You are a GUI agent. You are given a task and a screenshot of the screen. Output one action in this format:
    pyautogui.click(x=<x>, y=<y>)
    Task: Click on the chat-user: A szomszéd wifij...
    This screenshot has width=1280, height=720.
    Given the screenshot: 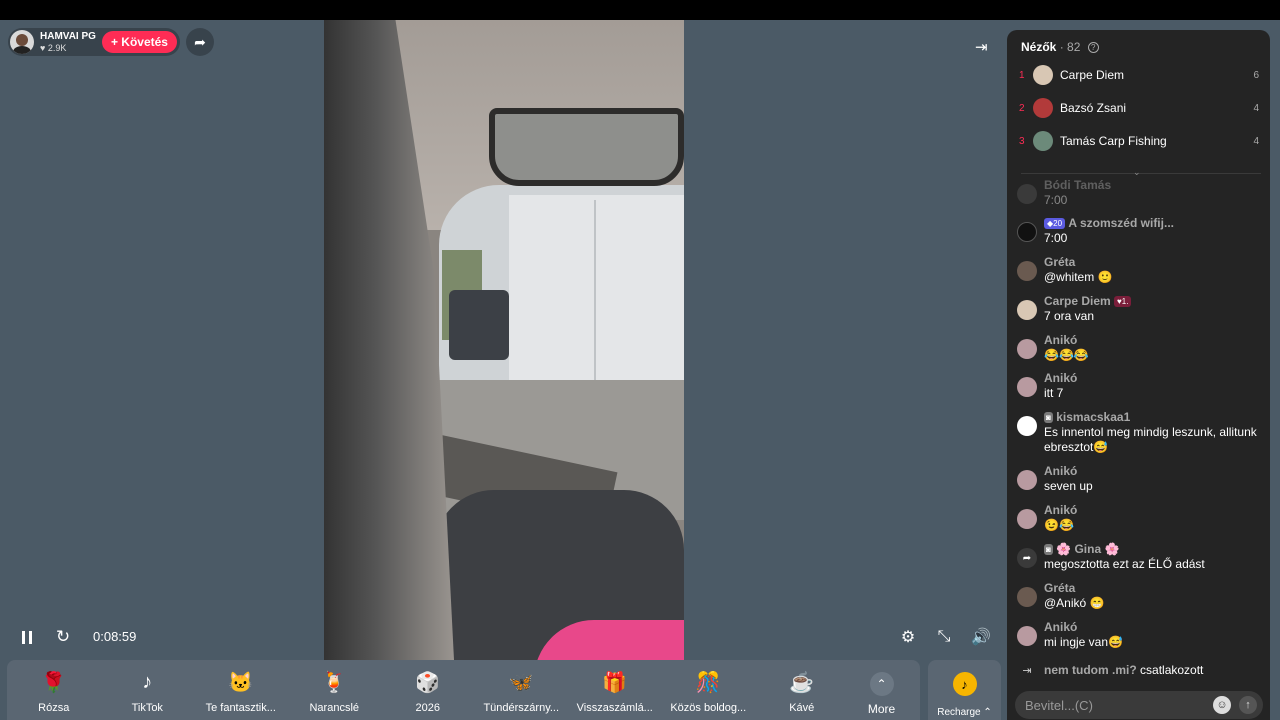 What is the action you would take?
    pyautogui.click(x=1121, y=223)
    